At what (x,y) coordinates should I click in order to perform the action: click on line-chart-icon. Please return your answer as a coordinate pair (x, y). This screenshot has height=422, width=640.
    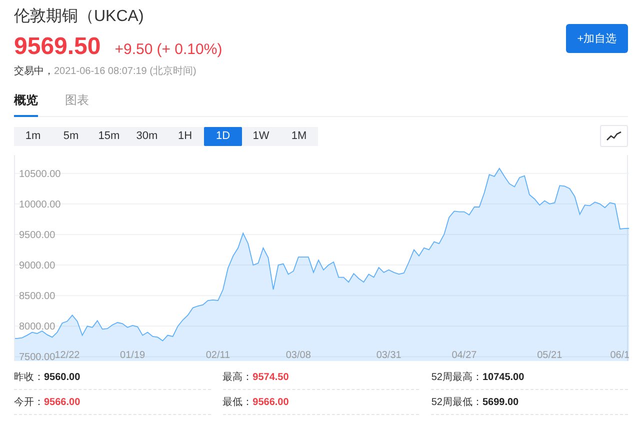
    Looking at the image, I should click on (614, 136).